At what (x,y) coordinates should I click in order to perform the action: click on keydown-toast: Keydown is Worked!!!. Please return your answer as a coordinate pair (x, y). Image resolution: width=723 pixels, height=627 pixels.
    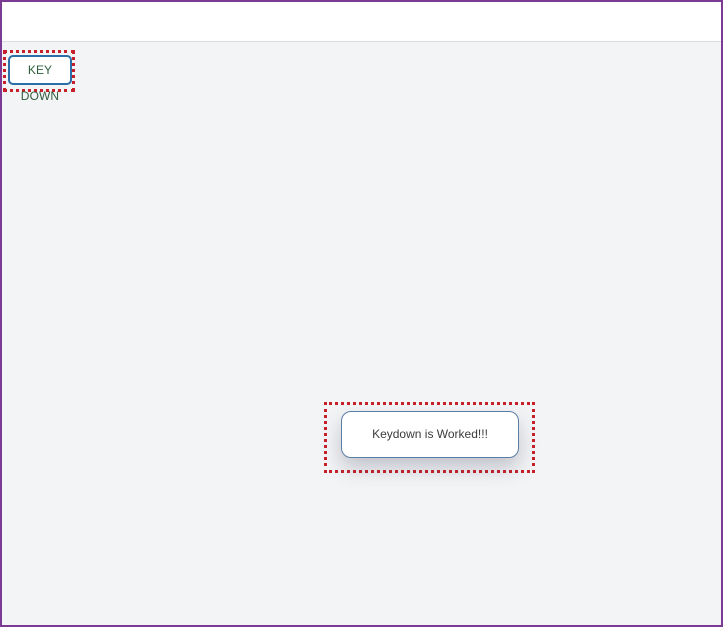
    Looking at the image, I should click on (430, 434).